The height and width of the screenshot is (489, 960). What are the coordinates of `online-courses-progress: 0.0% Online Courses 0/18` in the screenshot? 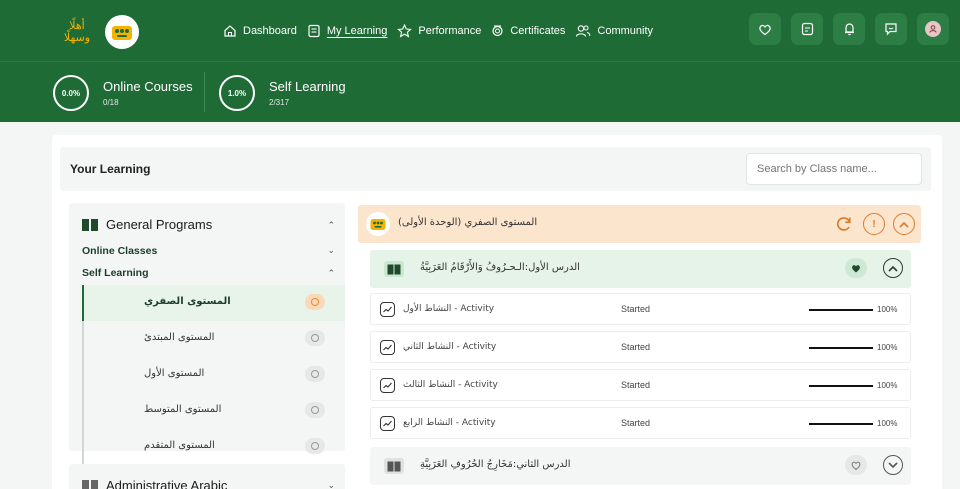 It's located at (123, 93).